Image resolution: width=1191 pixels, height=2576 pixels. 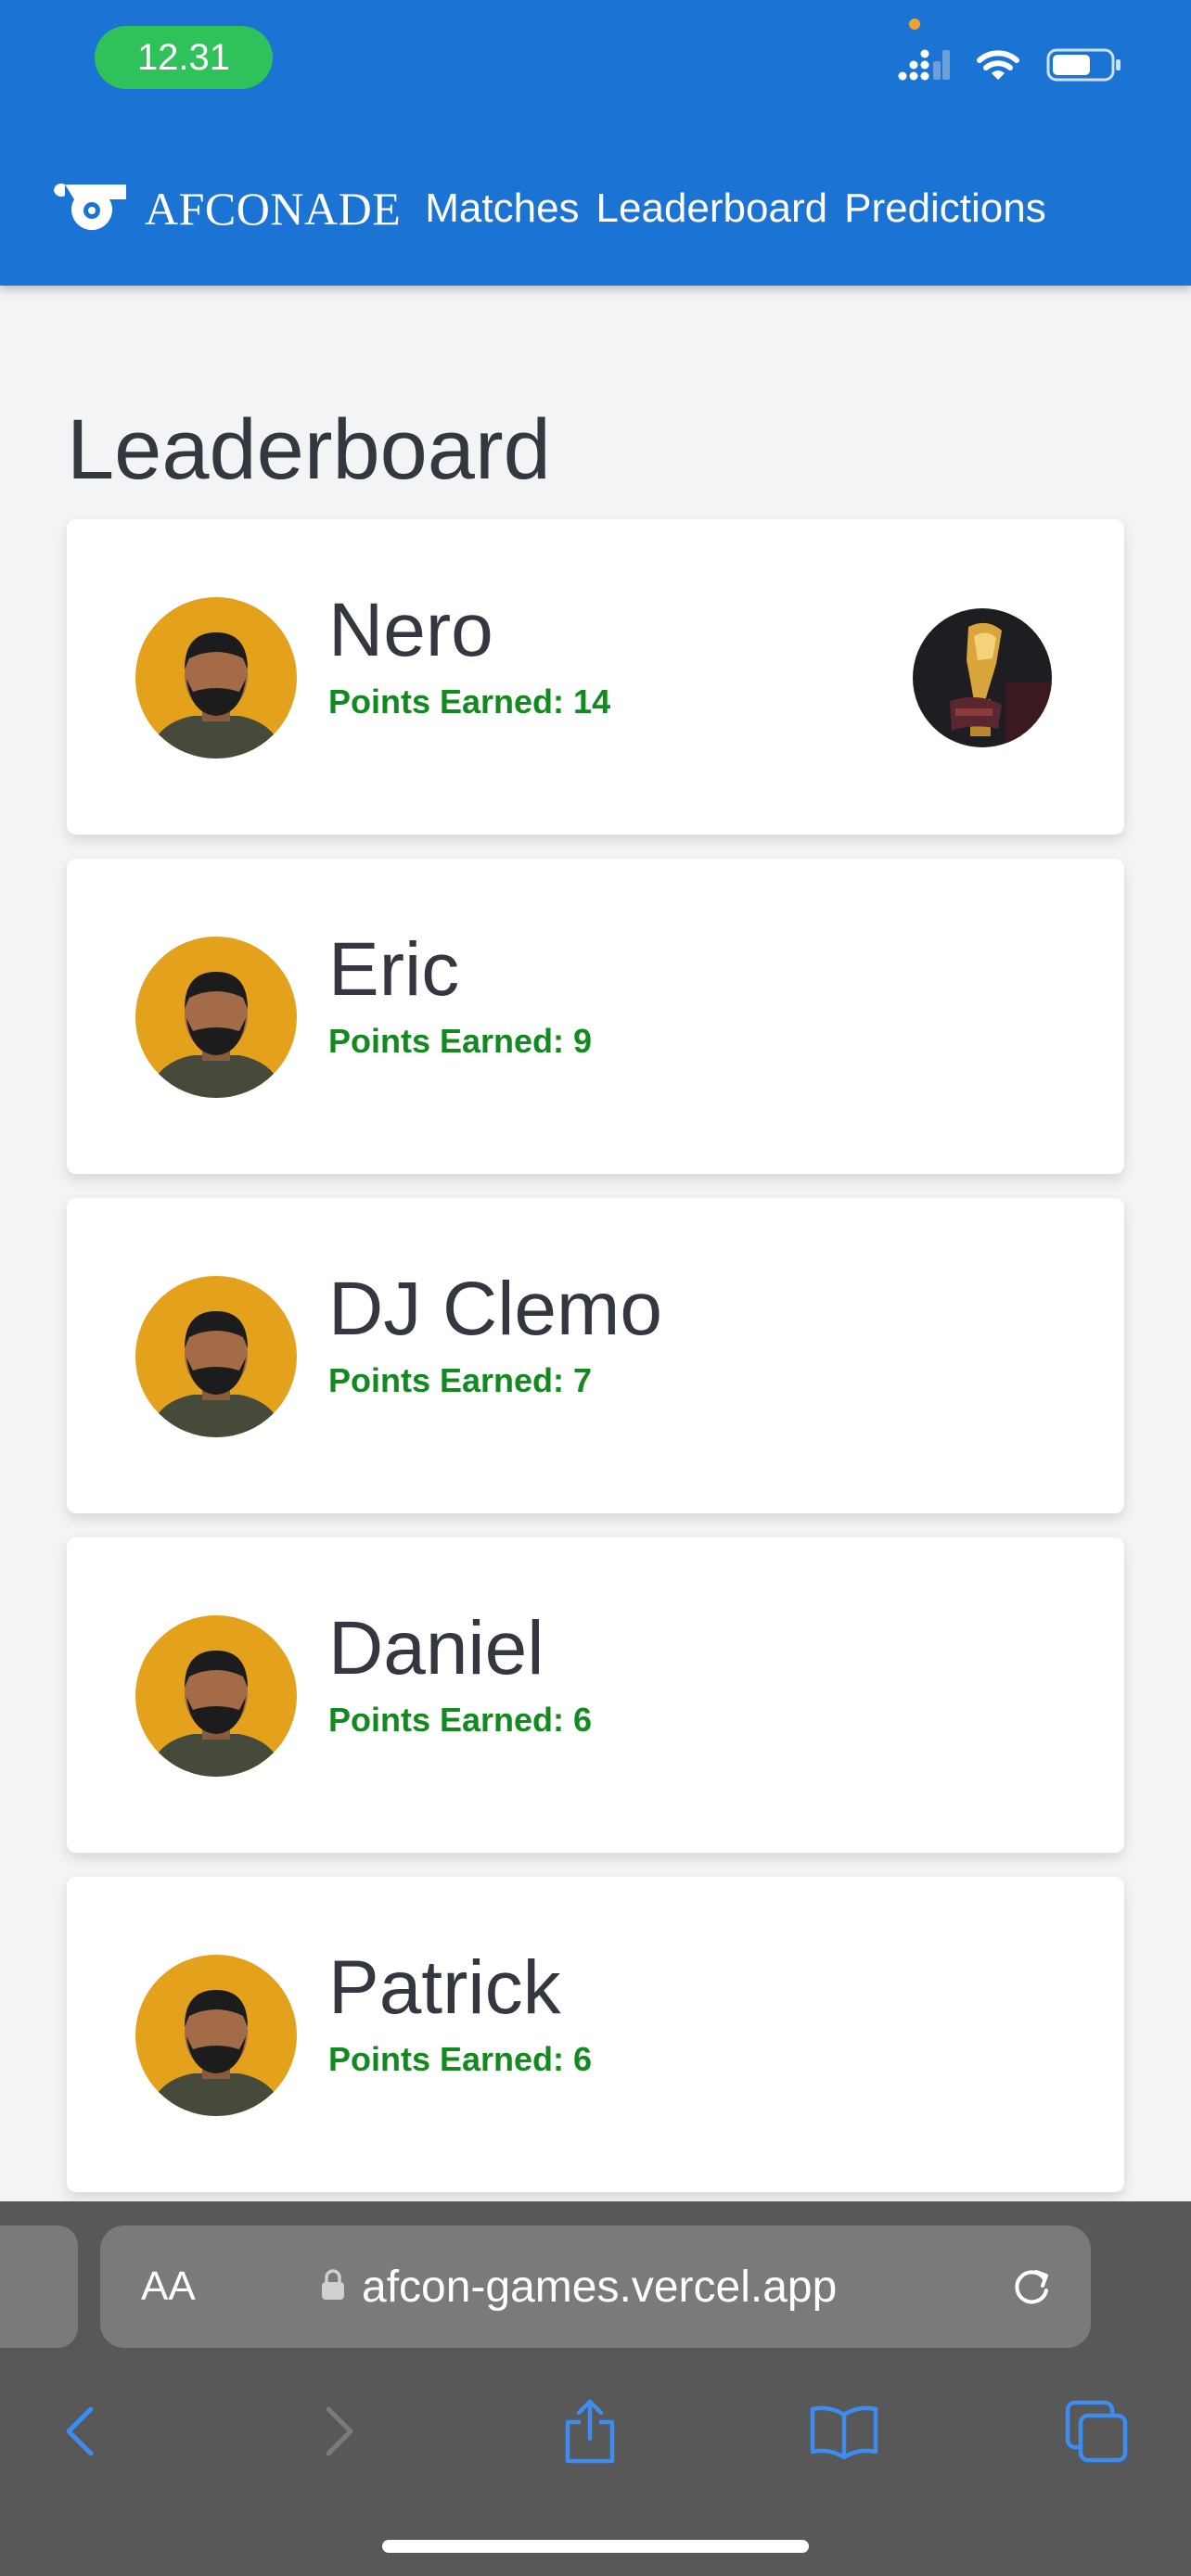 I want to click on card-text: Daniel Points Earned: 6, so click(x=460, y=1672).